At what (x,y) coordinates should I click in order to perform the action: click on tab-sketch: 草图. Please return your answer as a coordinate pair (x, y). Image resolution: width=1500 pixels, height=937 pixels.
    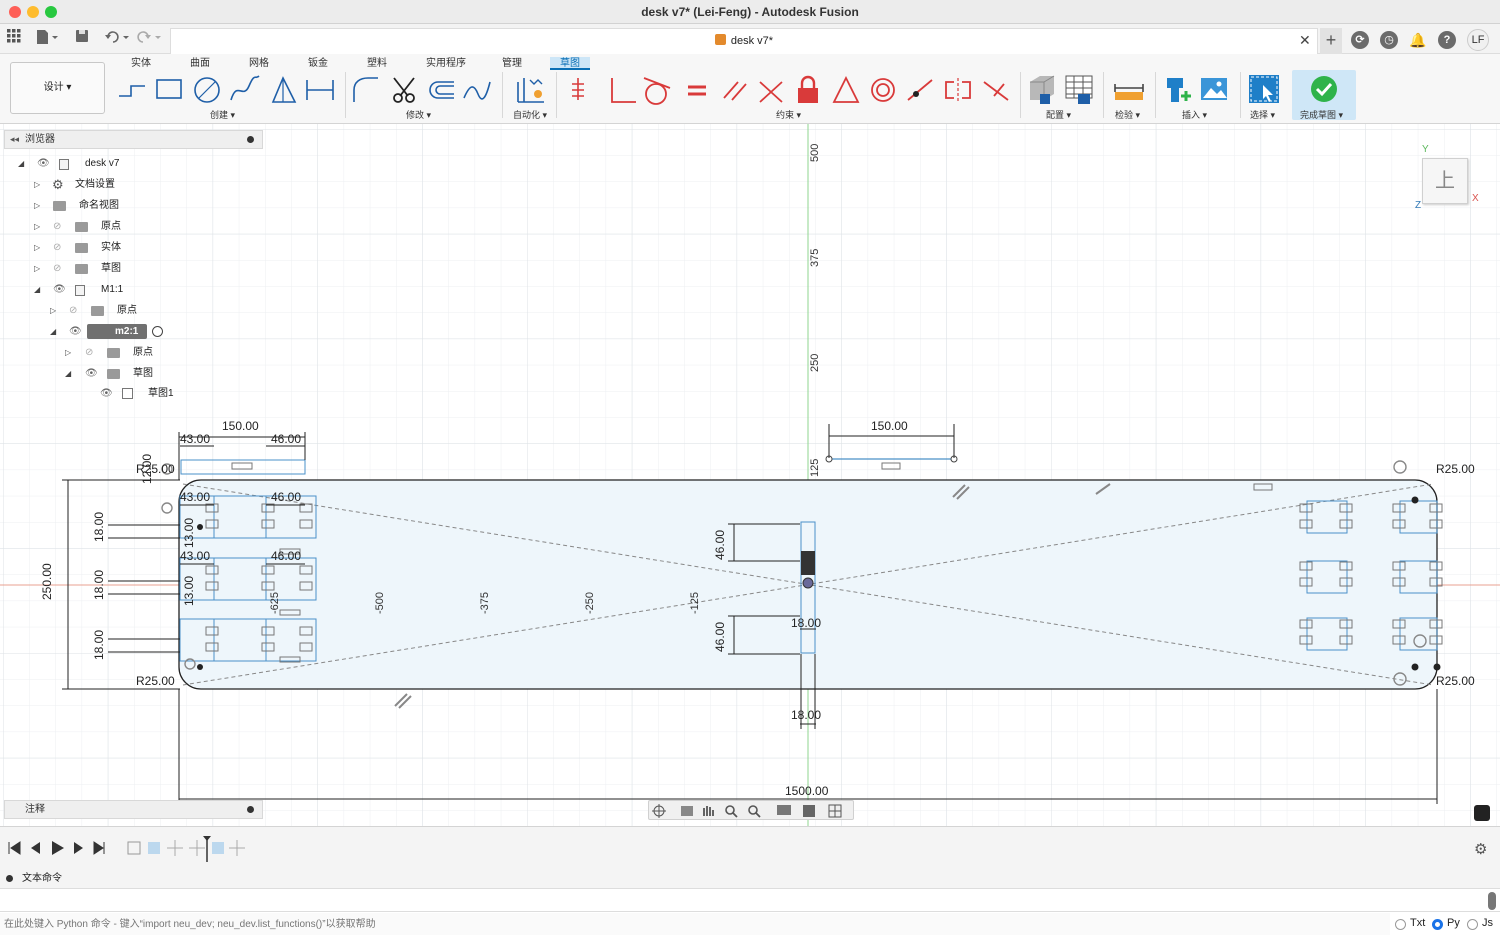
    Looking at the image, I should click on (570, 63).